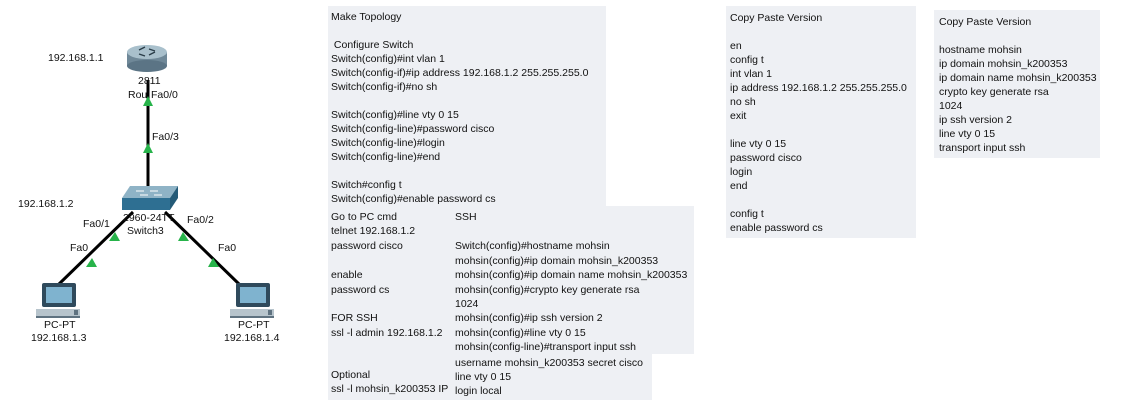 The height and width of the screenshot is (416, 1121). What do you see at coordinates (547, 290) in the screenshot?
I see `note-line: mohsin(config)#crypto key generate rsa` at bounding box center [547, 290].